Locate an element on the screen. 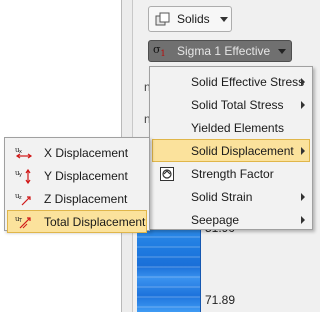 The height and width of the screenshot is (312, 320). solids-label: Solids is located at coordinates (193, 19).